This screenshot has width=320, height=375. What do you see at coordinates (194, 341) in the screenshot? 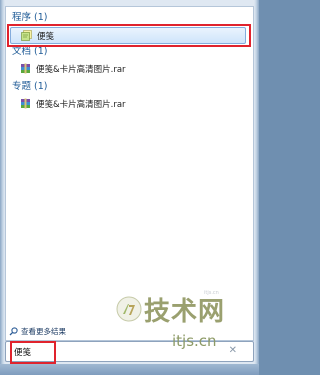
I see `watermark-domain: itjs.cn` at bounding box center [194, 341].